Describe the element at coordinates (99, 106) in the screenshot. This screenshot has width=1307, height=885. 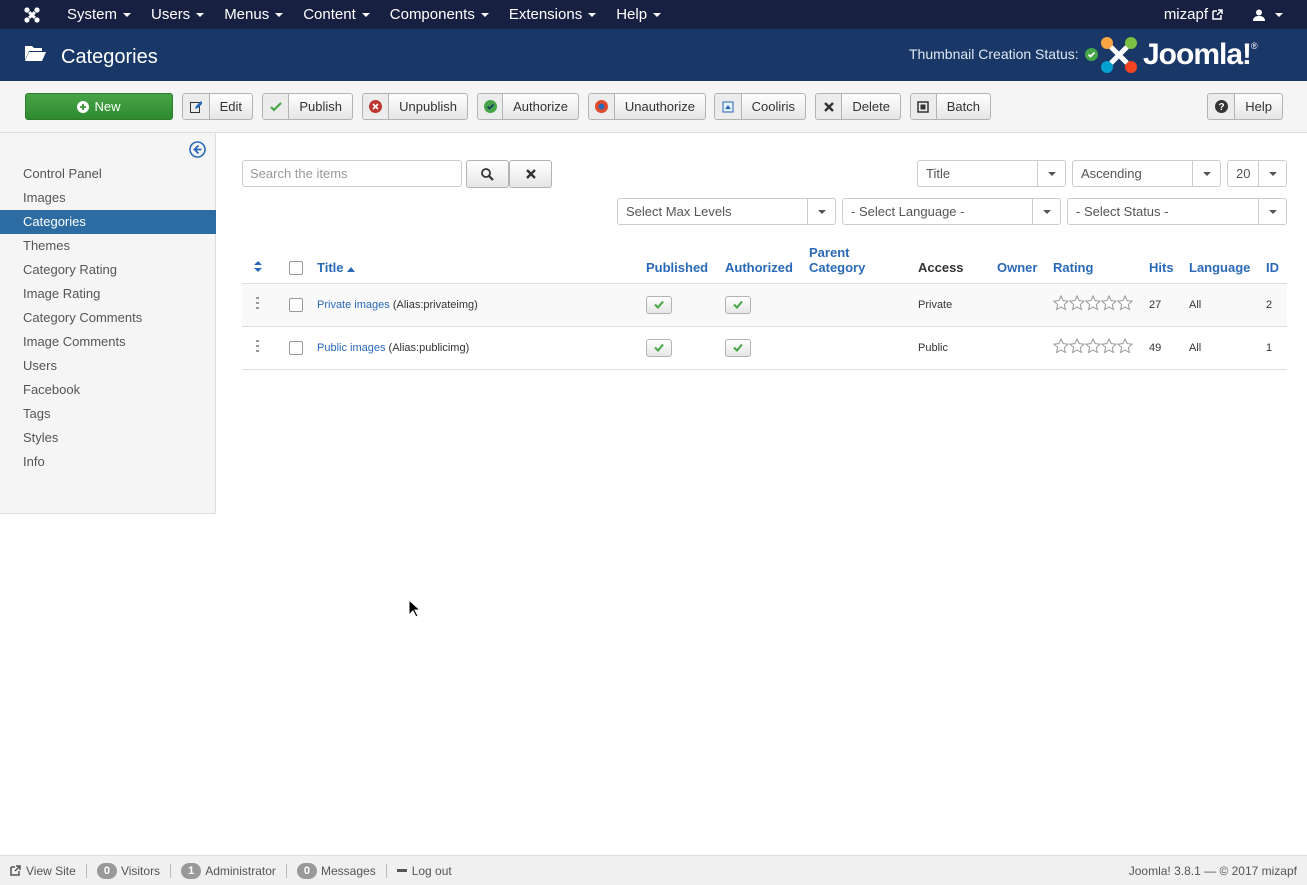
I see `new-button: New` at that location.